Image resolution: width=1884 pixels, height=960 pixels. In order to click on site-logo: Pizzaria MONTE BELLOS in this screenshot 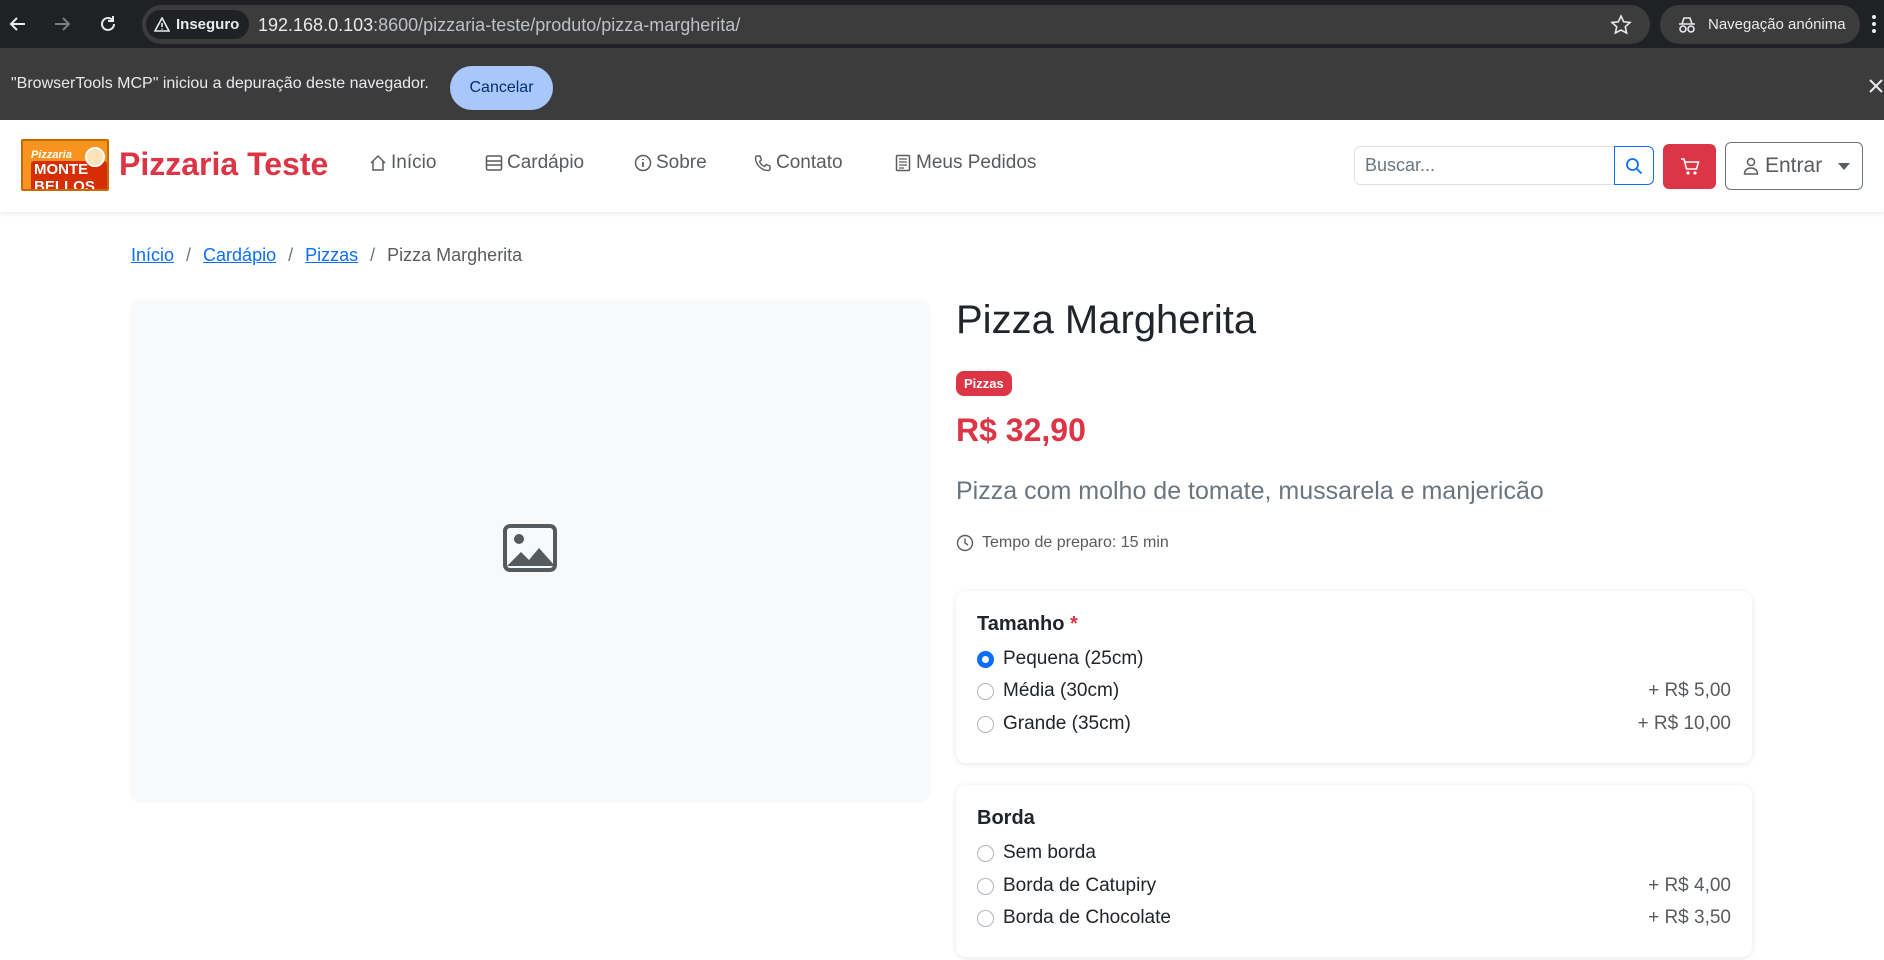, I will do `click(65, 165)`.